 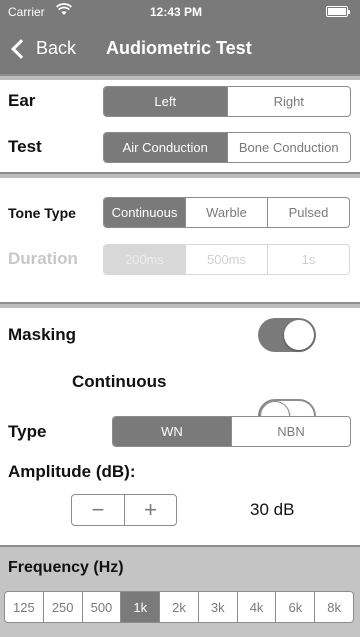 I want to click on test-option-air-conduction: Air Conduction, so click(x=165, y=147).